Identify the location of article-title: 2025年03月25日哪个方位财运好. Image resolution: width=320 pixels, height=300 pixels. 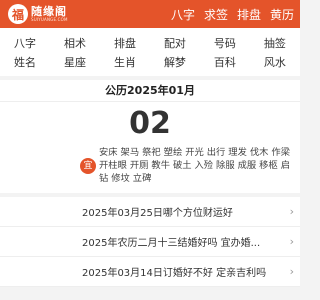
(157, 213).